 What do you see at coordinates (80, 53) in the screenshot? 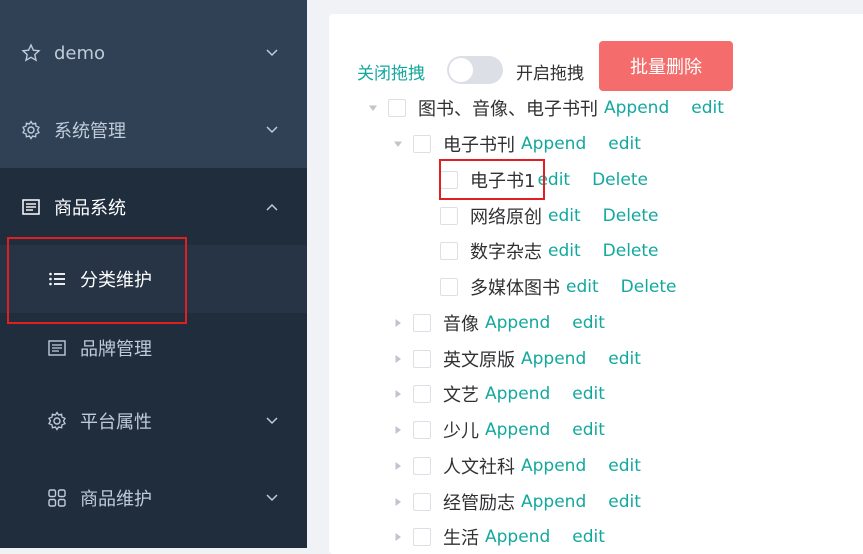
I see `sidebar-item-label: demo` at bounding box center [80, 53].